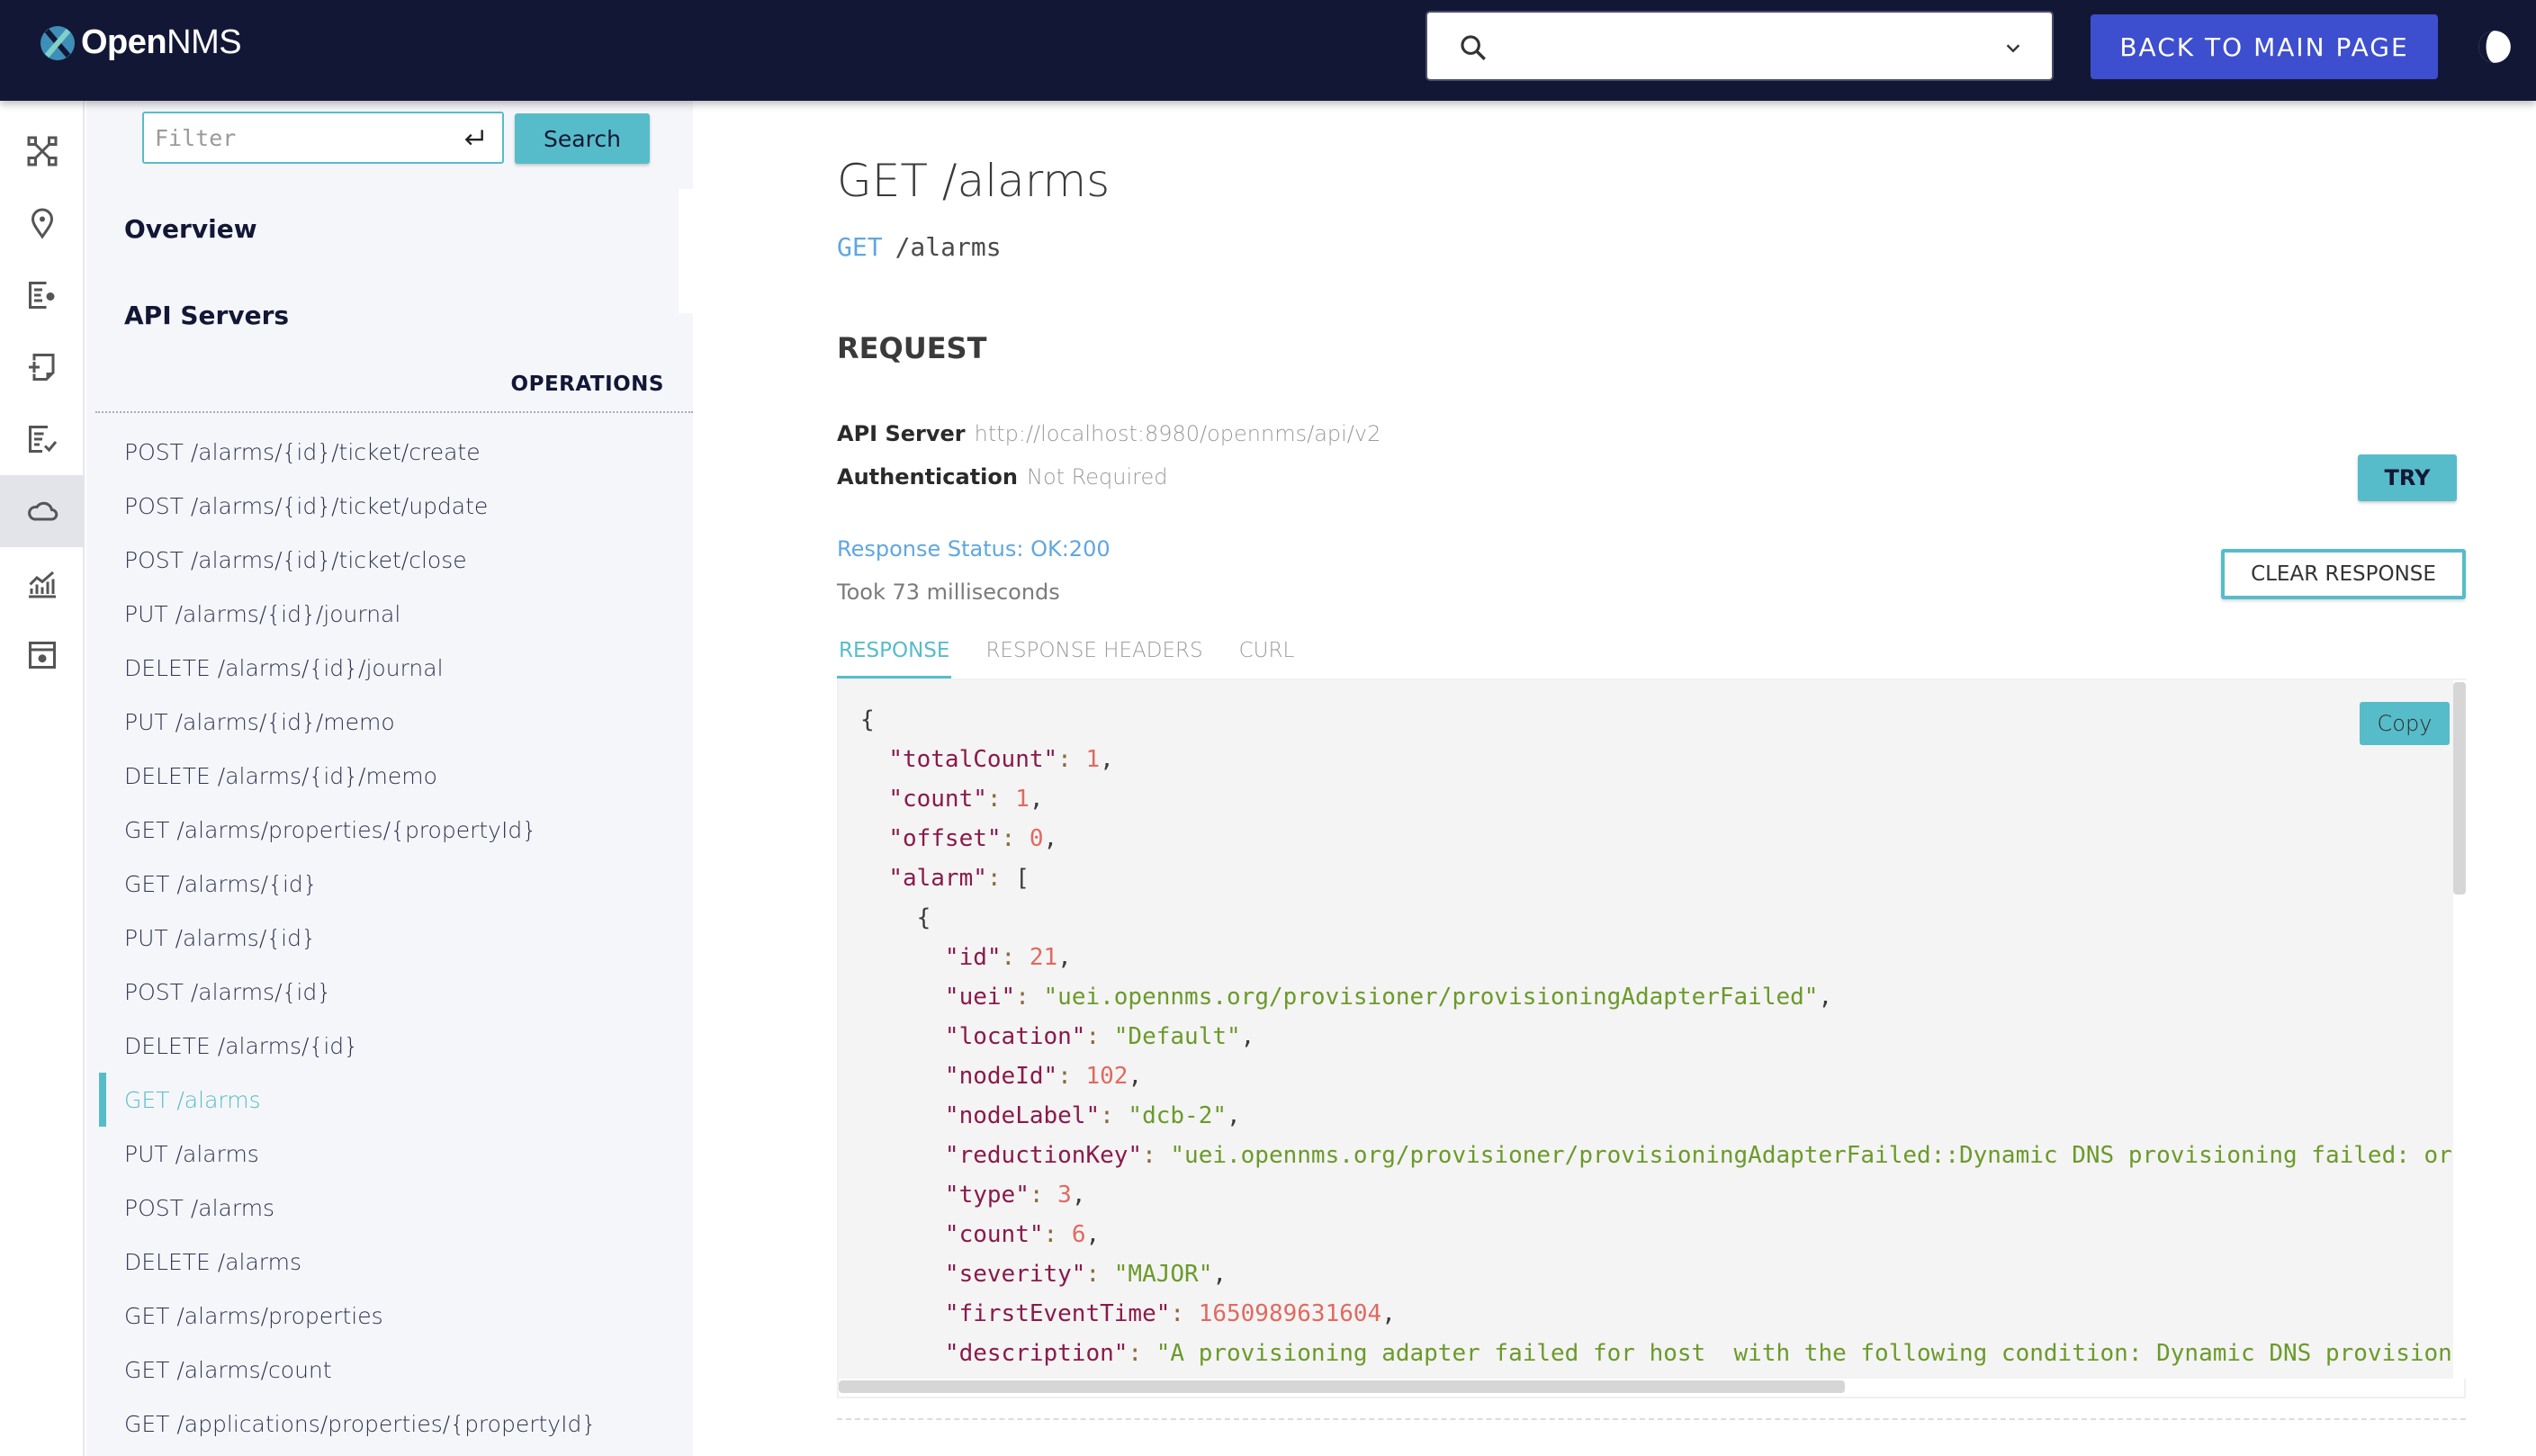 The height and width of the screenshot is (1456, 2536). I want to click on response-status: Response Status: OK:200, so click(974, 549).